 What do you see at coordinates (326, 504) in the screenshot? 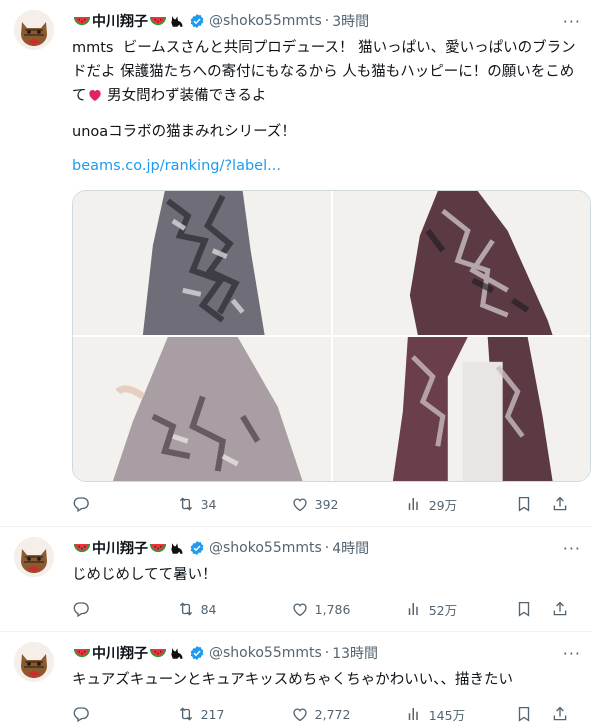
I see `like-count: 392` at bounding box center [326, 504].